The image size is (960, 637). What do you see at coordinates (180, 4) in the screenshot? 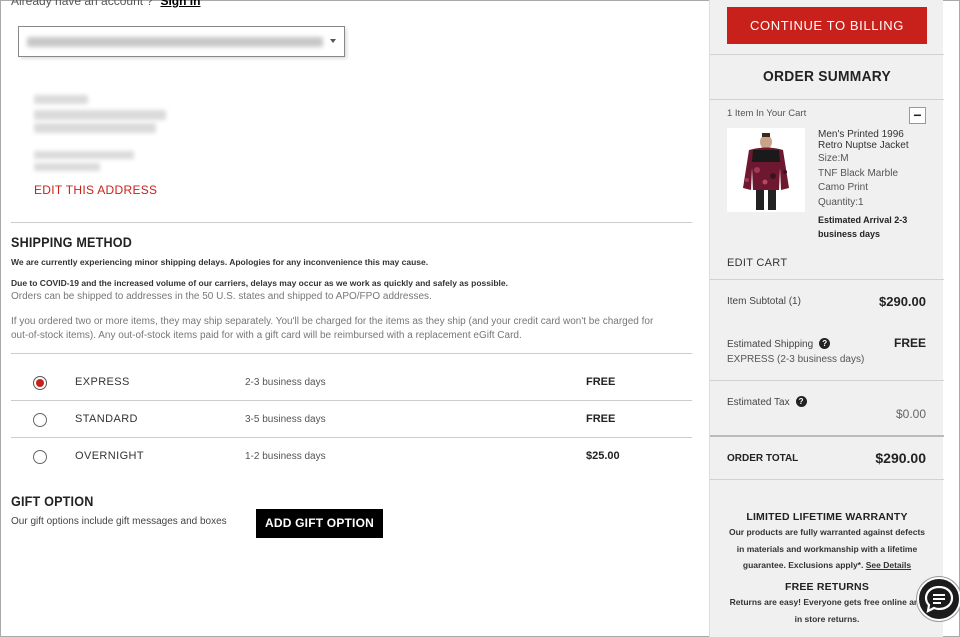
I see `sign-in-link: Sign In` at bounding box center [180, 4].